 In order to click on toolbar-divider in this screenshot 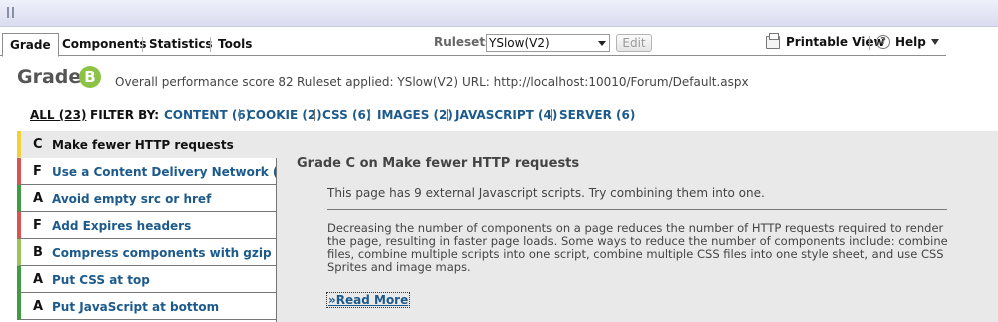, I will do `click(869, 43)`.